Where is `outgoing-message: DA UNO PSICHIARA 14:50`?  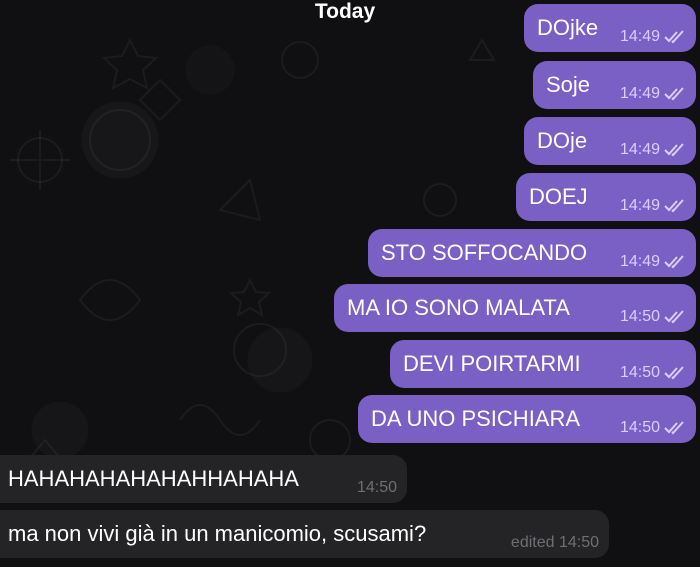
outgoing-message: DA UNO PSICHIARA 14:50 is located at coordinates (527, 419).